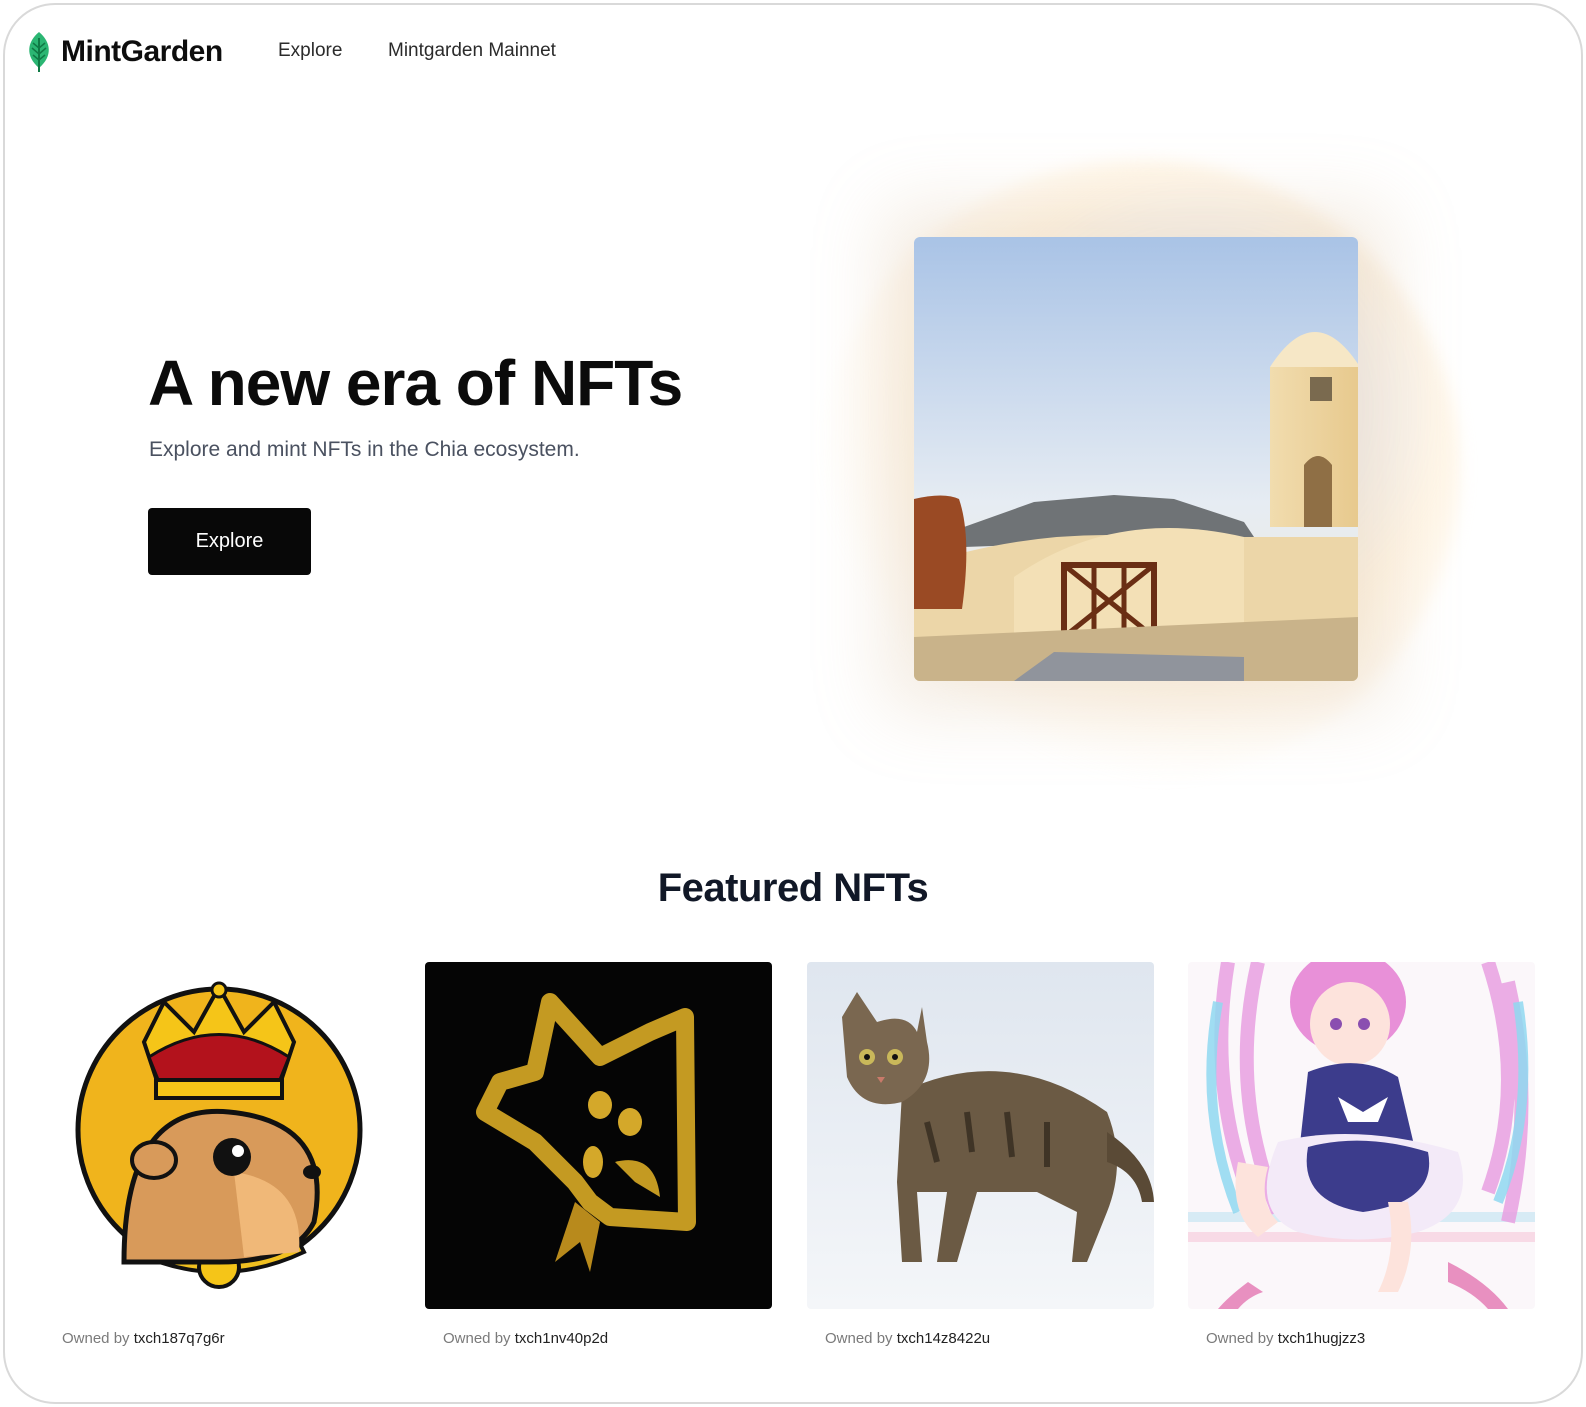  I want to click on featured-title: Featured NFTs, so click(793, 888).